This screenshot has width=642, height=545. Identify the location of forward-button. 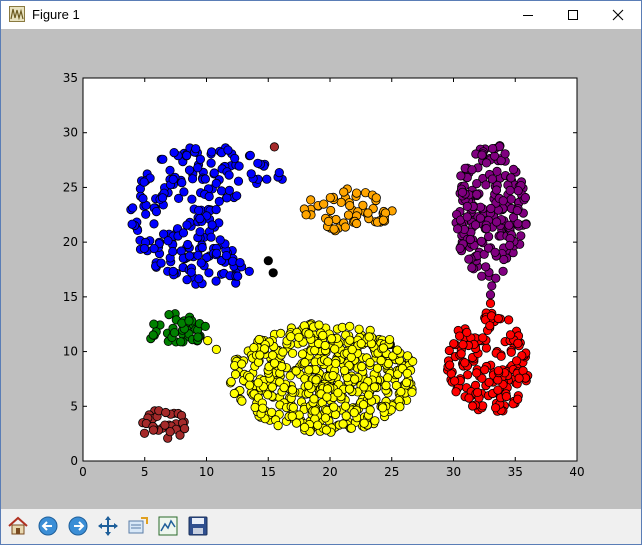
(78, 526).